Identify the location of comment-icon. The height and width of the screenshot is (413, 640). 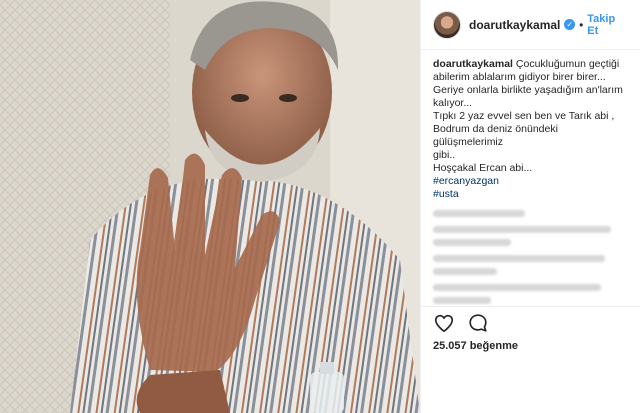
(478, 323).